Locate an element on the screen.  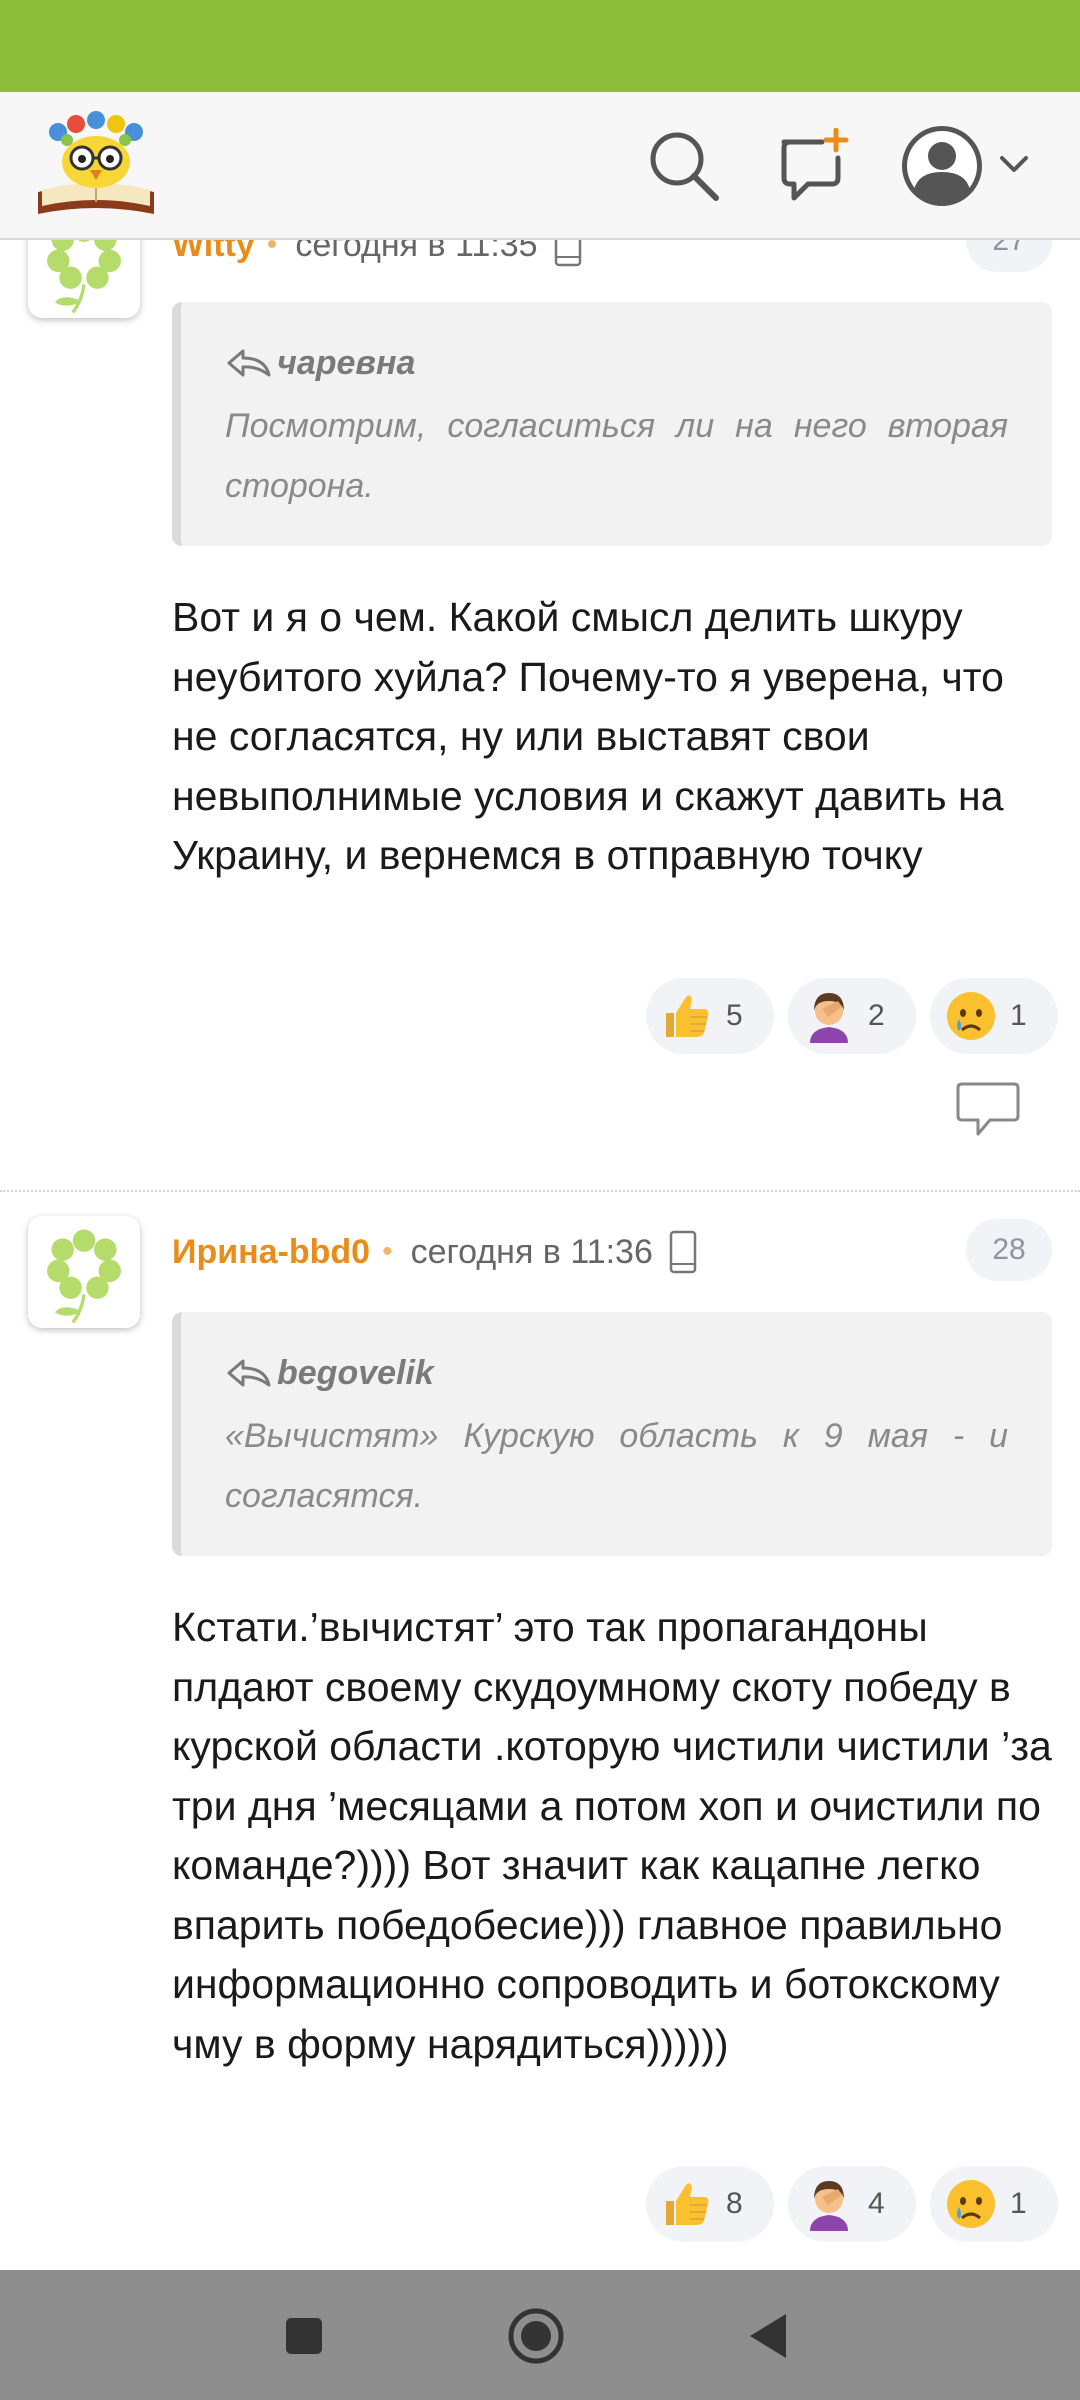
comment-meta: Ирина-bbd0 • сегодня в 11:36 is located at coordinates (434, 1252).